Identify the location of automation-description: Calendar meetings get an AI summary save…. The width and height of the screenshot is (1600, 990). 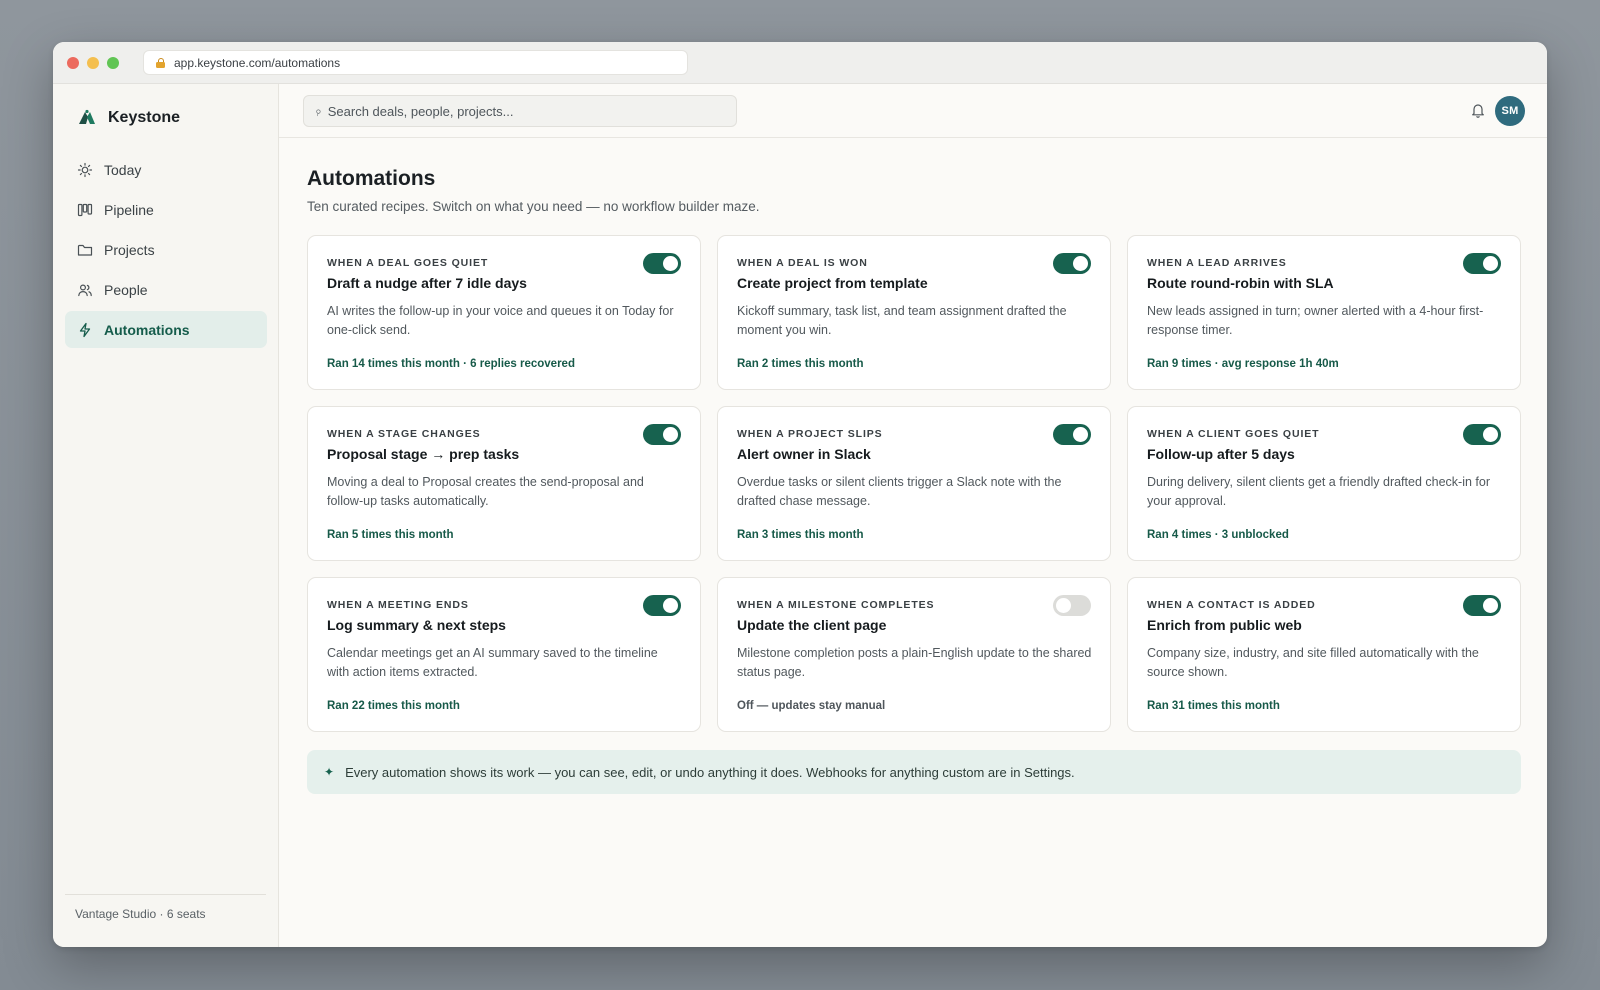
(492, 662).